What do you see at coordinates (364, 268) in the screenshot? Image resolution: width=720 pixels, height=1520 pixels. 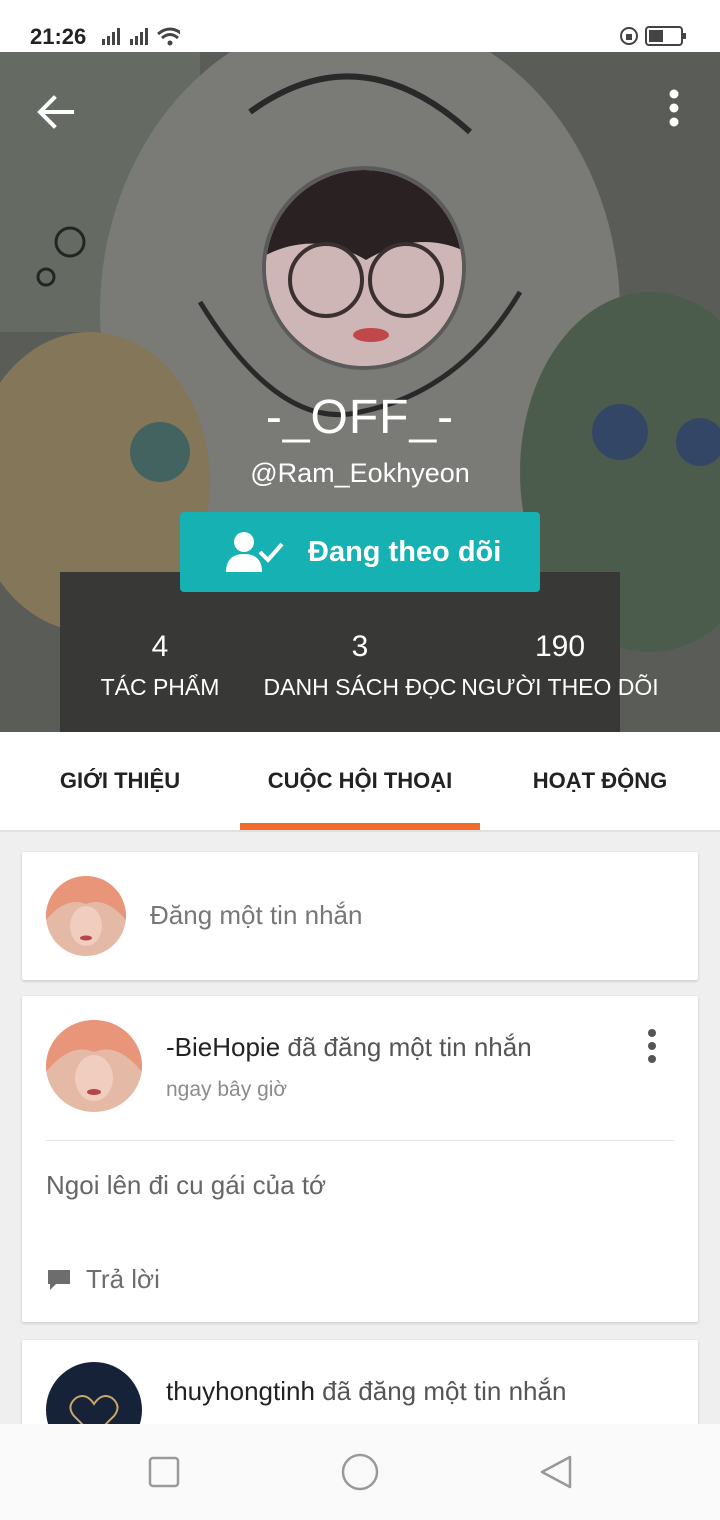 I see `profile-avatar` at bounding box center [364, 268].